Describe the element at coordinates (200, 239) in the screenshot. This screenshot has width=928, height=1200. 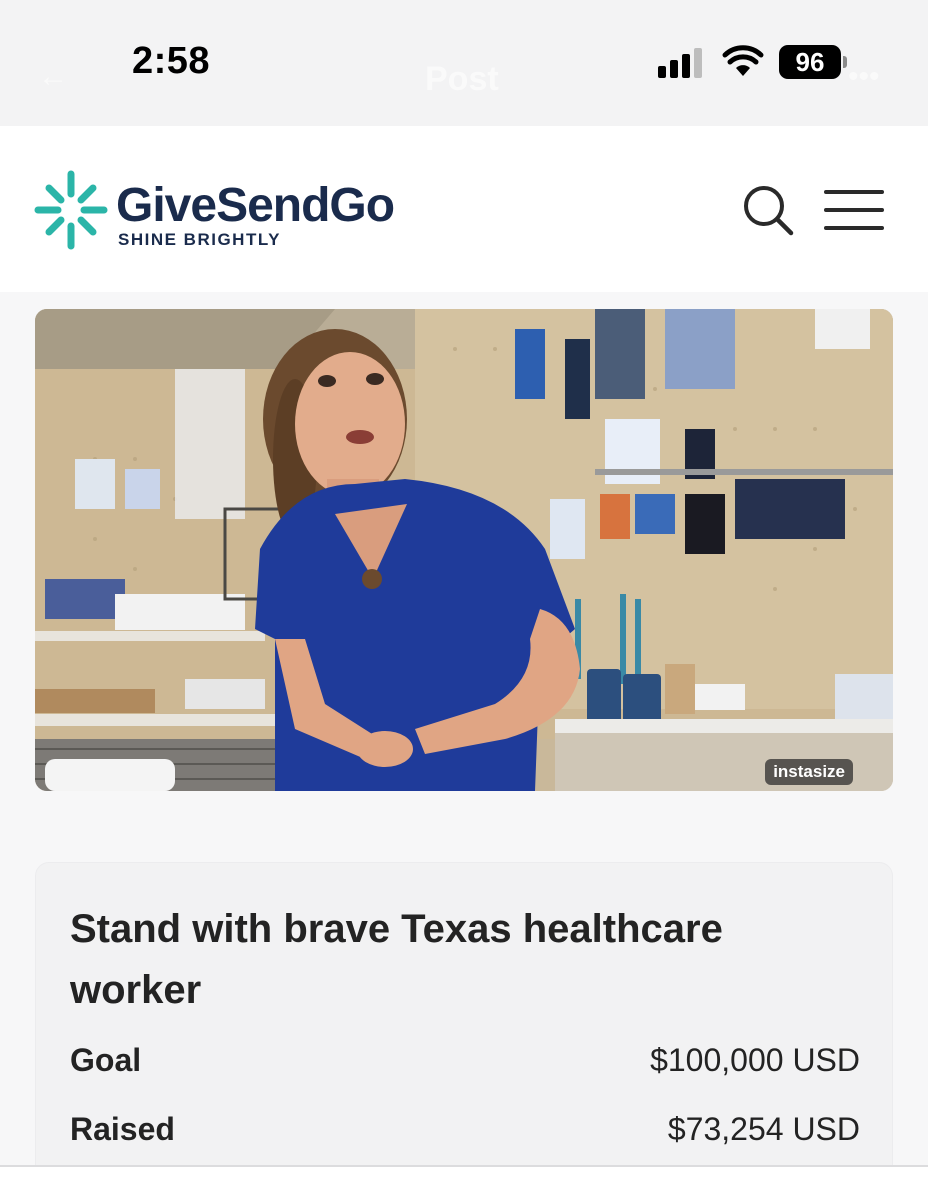
I see `brand-tagline: SHINE BRIGHTLY` at that location.